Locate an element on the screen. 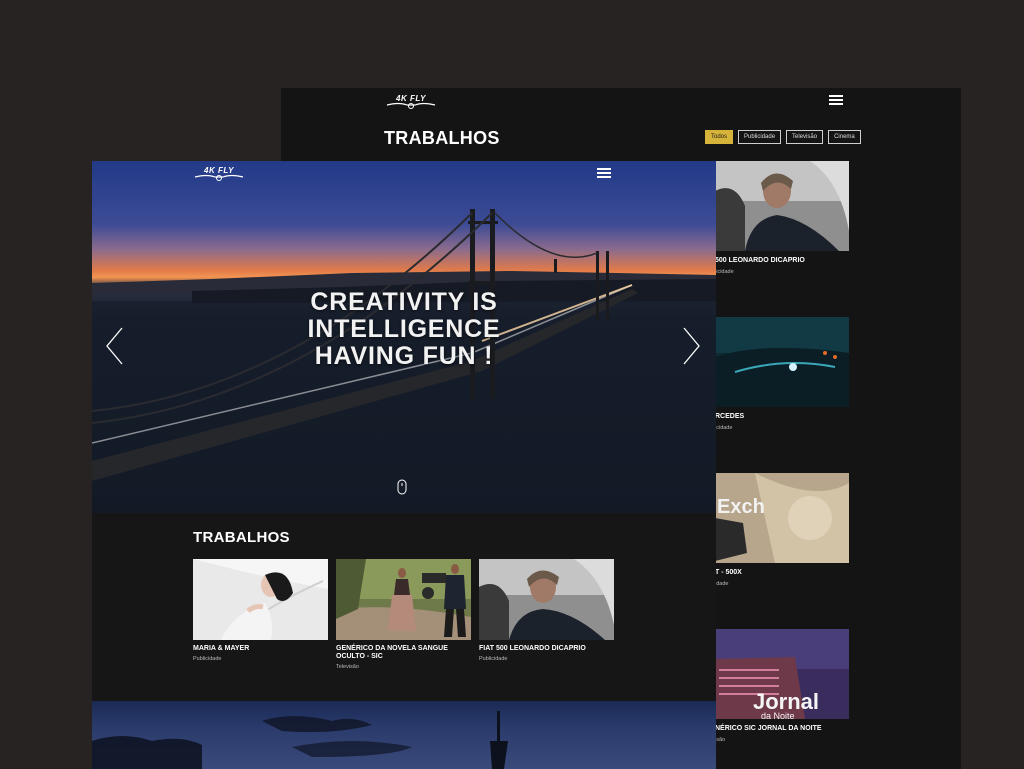  page-title: TRABALHOS is located at coordinates (442, 138).